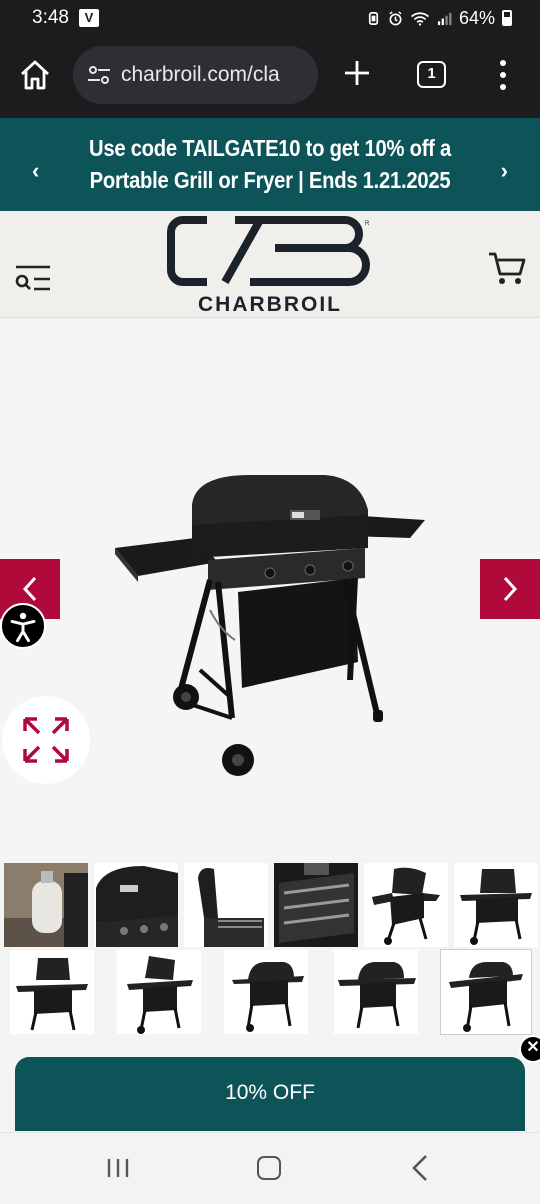  I want to click on promo-prev-button: ‹, so click(35, 171).